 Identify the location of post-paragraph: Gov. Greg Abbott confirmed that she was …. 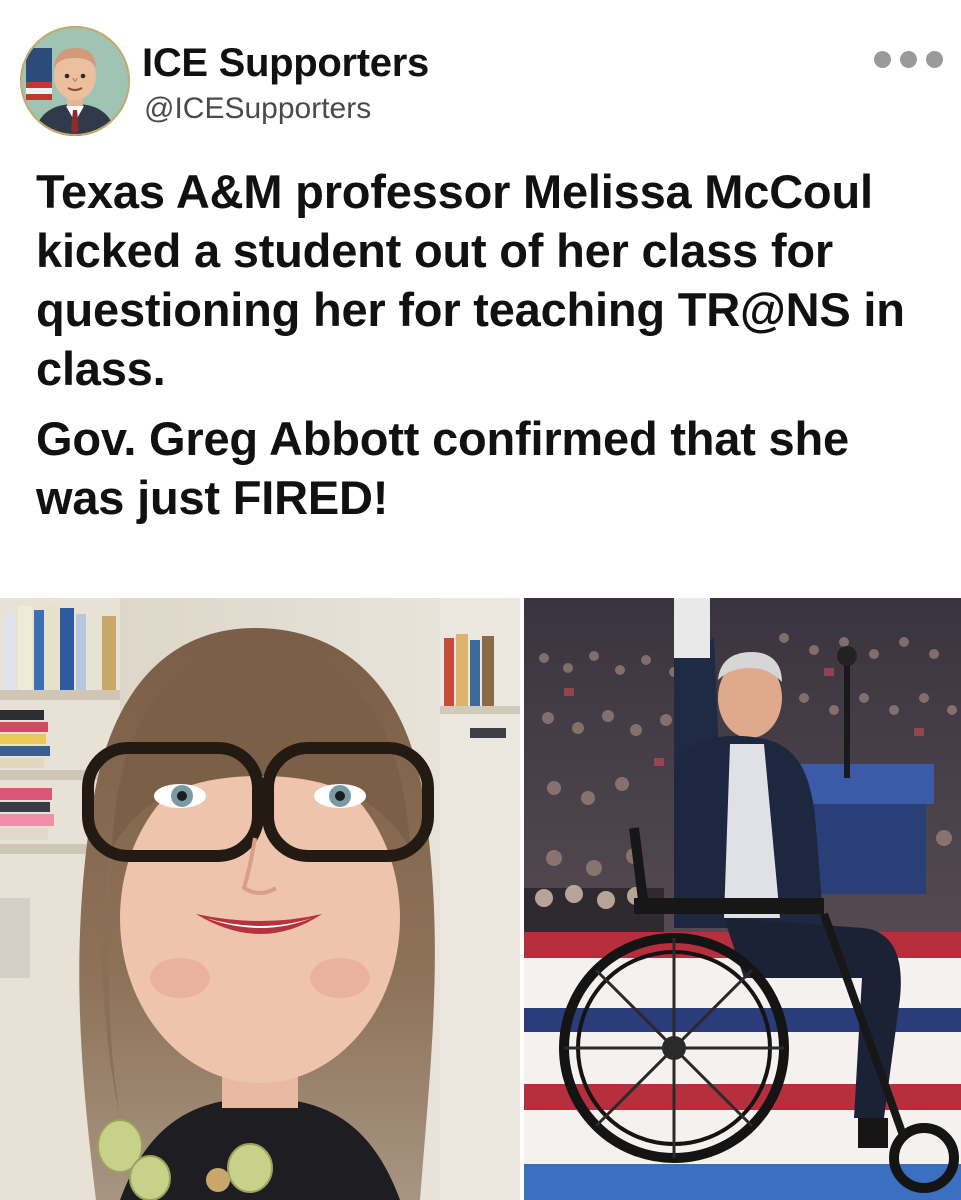
(442, 468).